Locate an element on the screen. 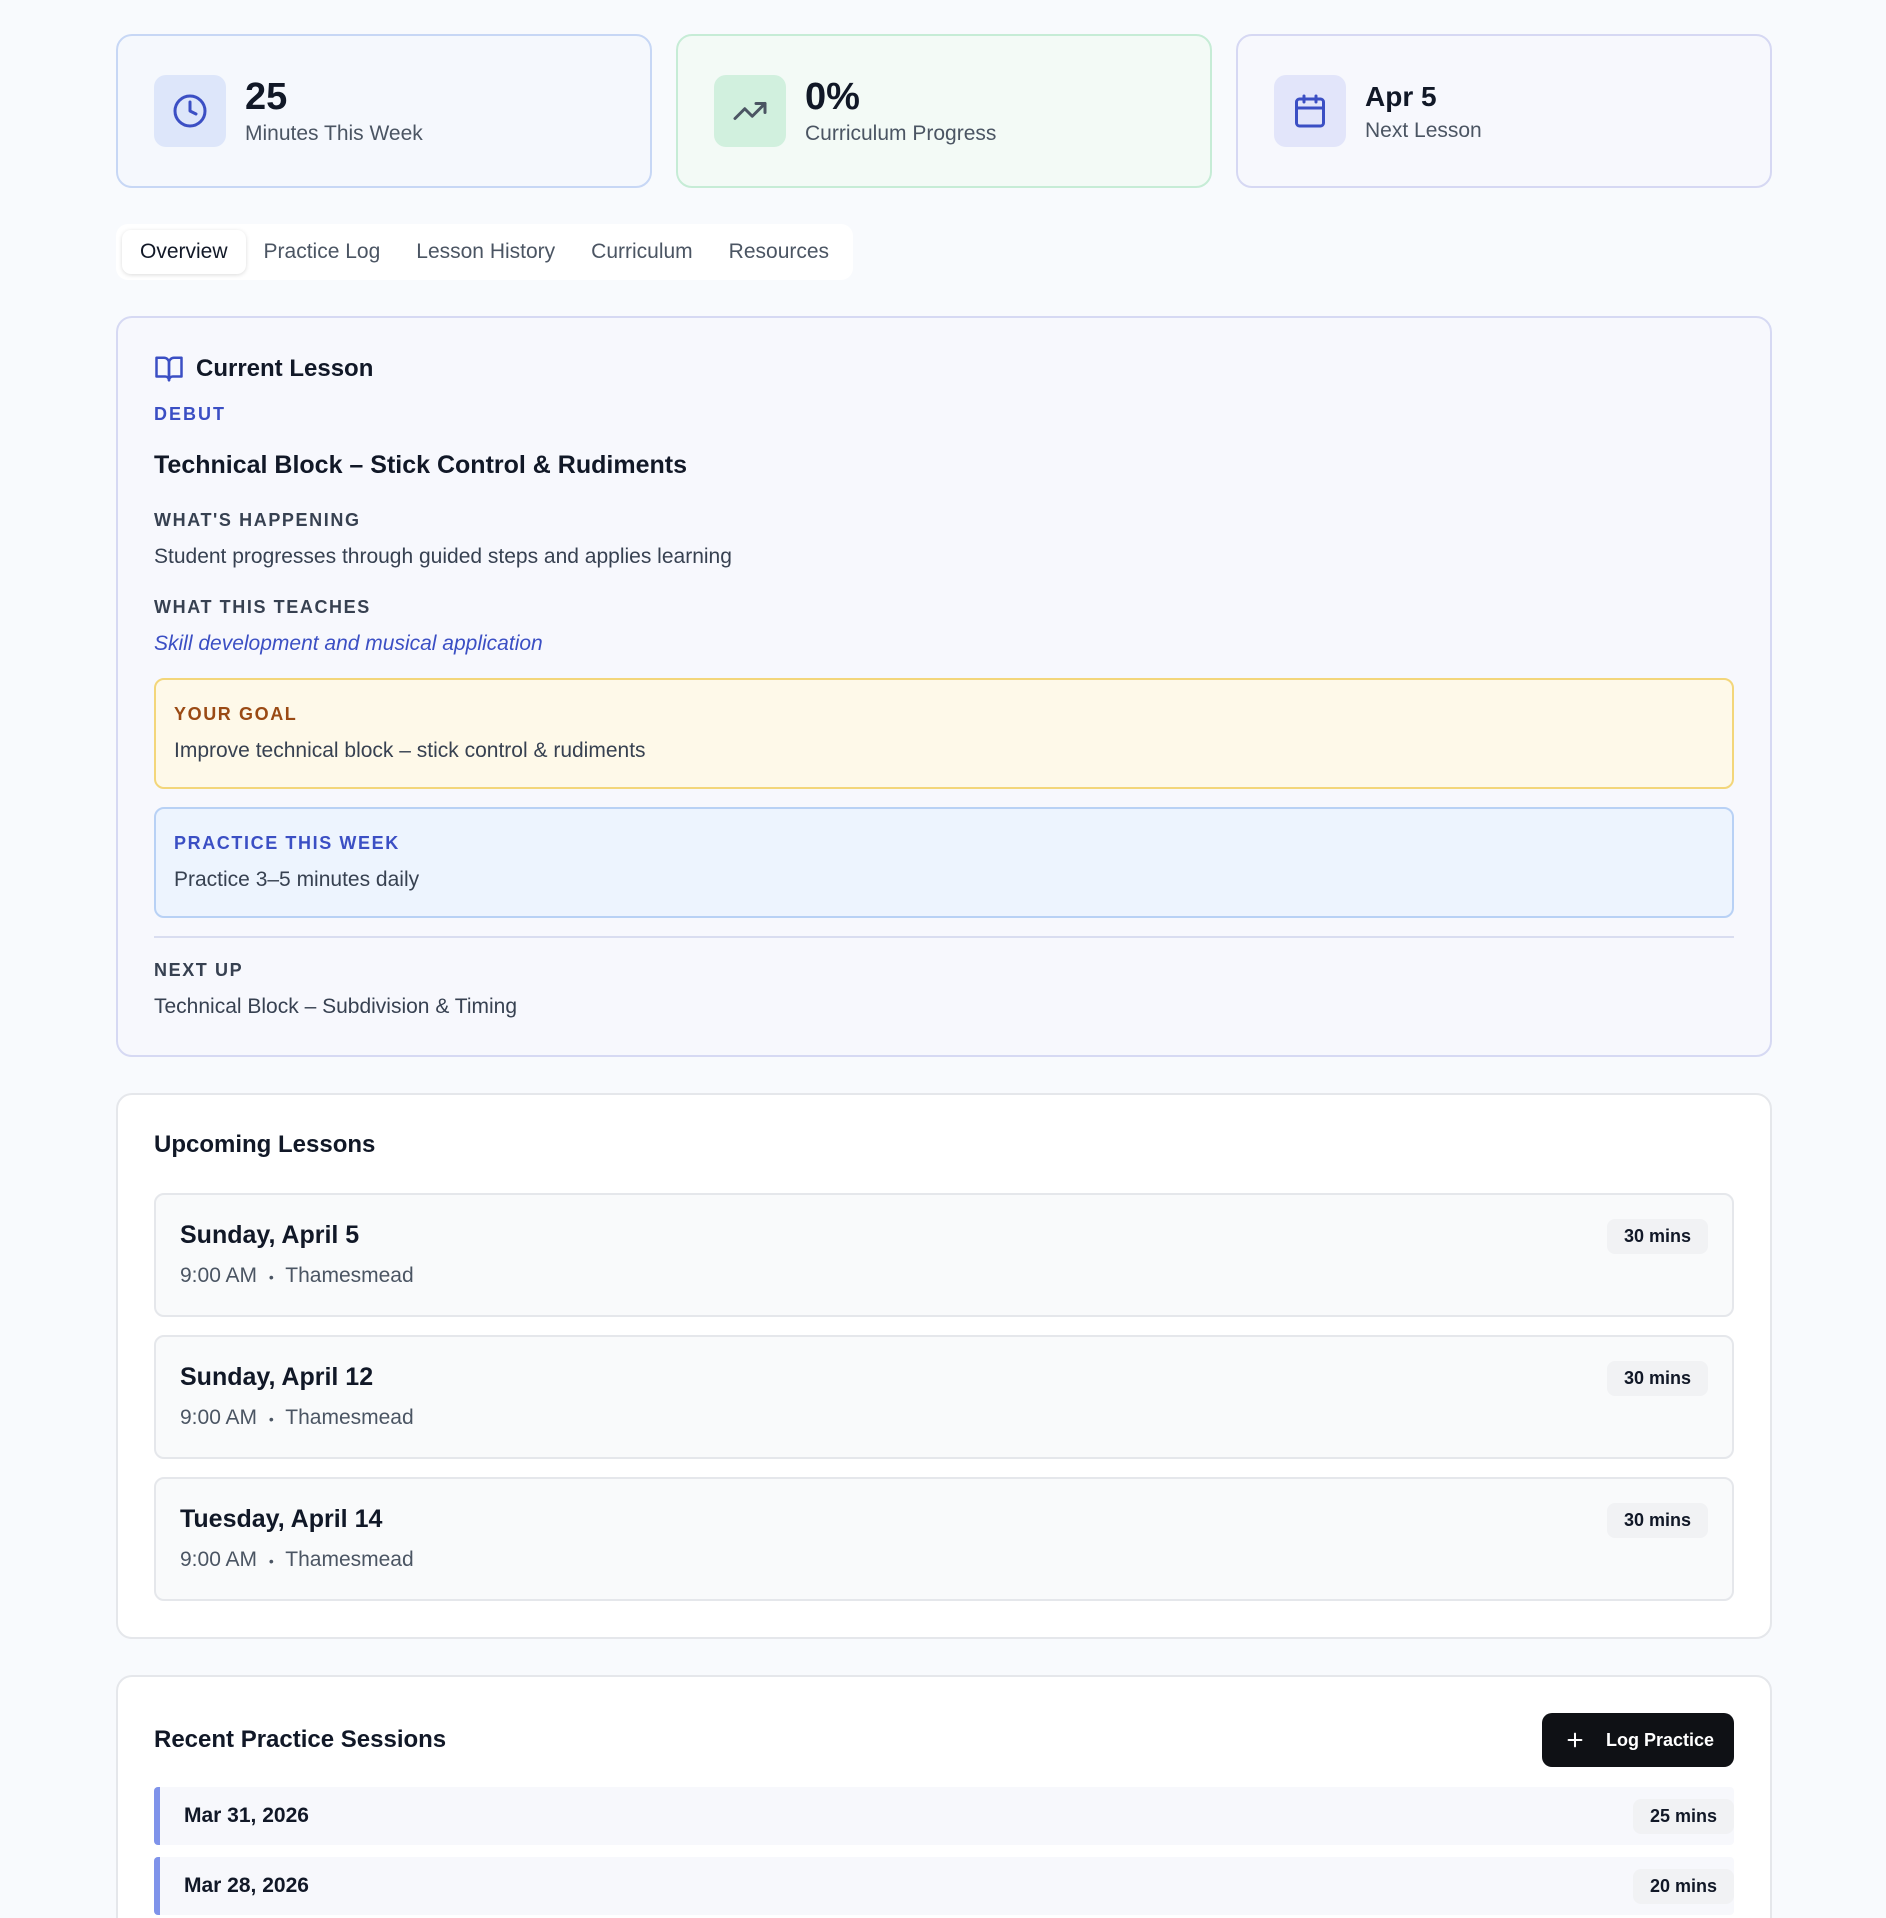 Image resolution: width=1886 pixels, height=1918 pixels. trending-up-icon is located at coordinates (750, 111).